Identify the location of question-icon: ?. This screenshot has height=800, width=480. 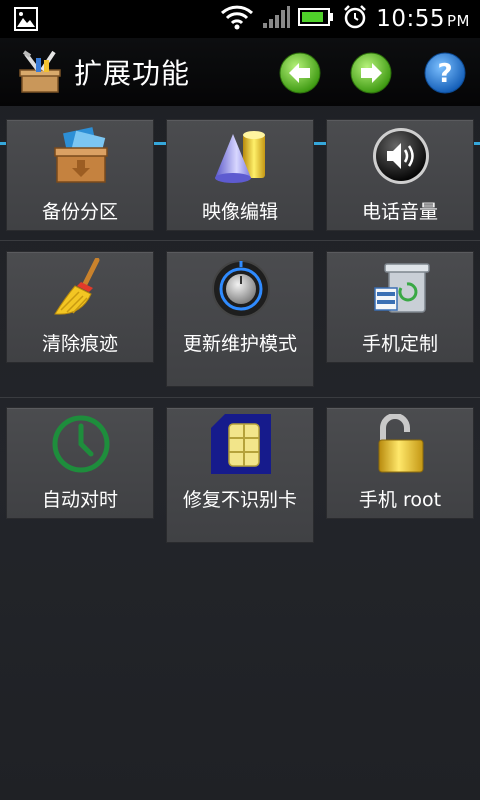
(445, 73).